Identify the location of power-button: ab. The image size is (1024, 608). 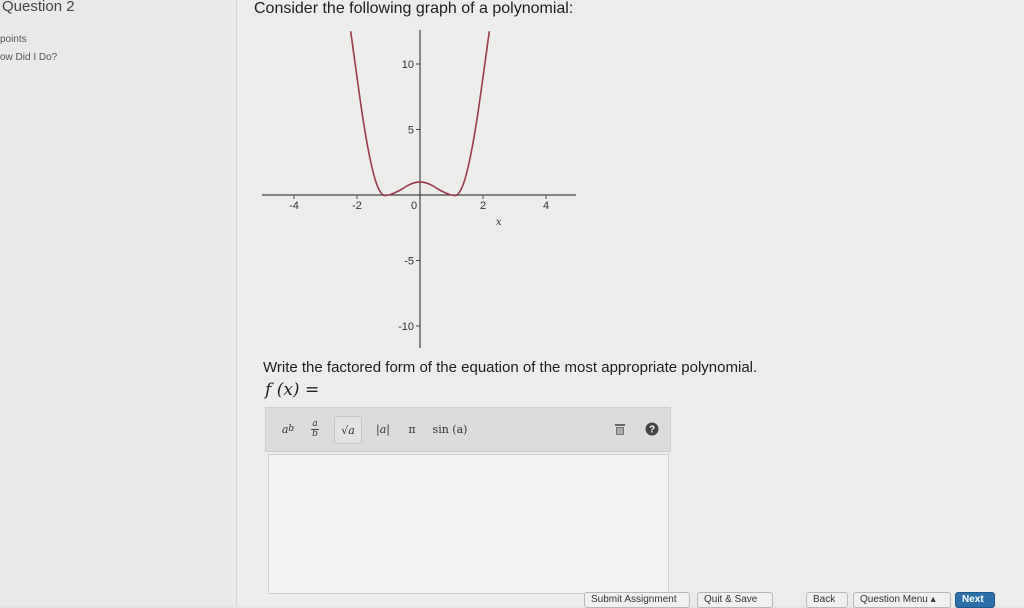
(288, 429).